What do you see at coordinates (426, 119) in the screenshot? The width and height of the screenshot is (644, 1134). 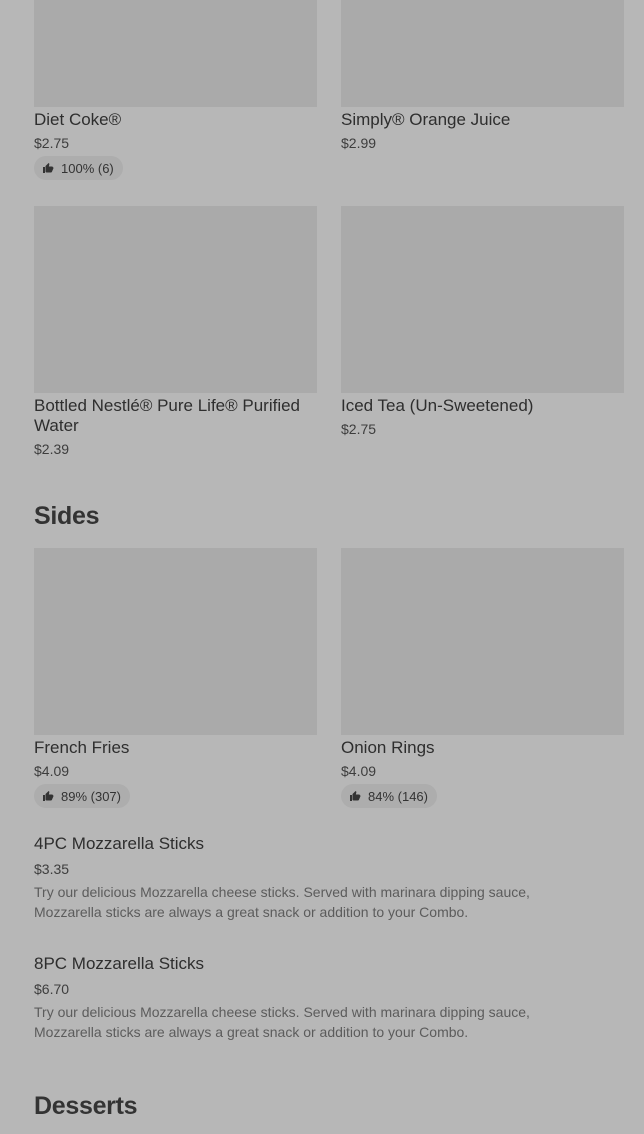 I see `item-name: Simply® Orange Juice` at bounding box center [426, 119].